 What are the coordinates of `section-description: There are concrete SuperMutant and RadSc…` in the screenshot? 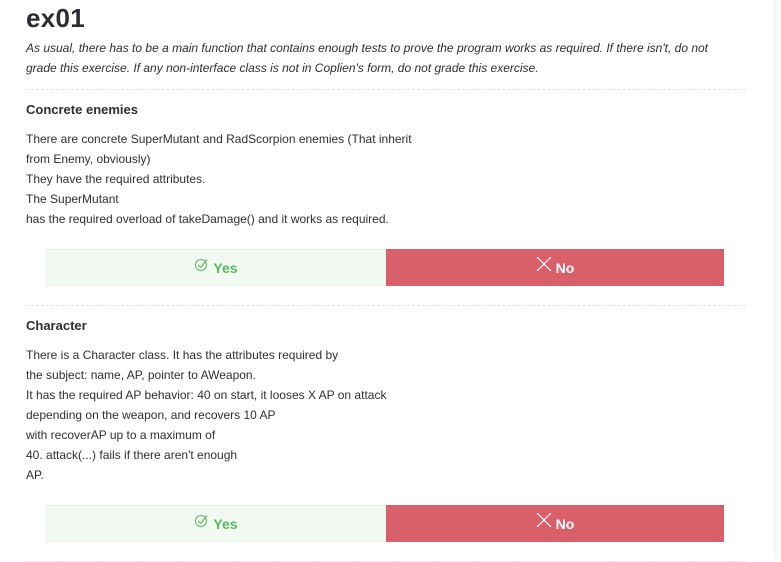 It's located at (219, 179).